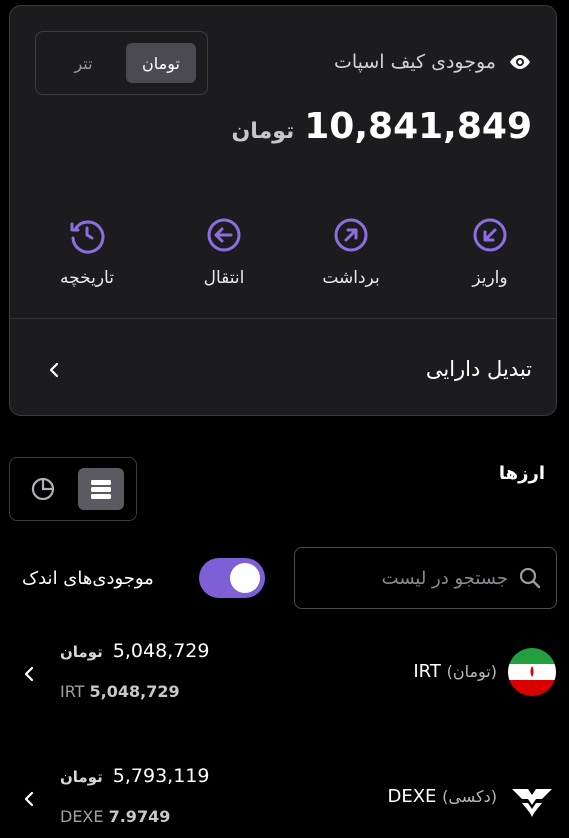 This screenshot has height=838, width=569. What do you see at coordinates (478, 369) in the screenshot?
I see `convert-label: تبدیل دارایی` at bounding box center [478, 369].